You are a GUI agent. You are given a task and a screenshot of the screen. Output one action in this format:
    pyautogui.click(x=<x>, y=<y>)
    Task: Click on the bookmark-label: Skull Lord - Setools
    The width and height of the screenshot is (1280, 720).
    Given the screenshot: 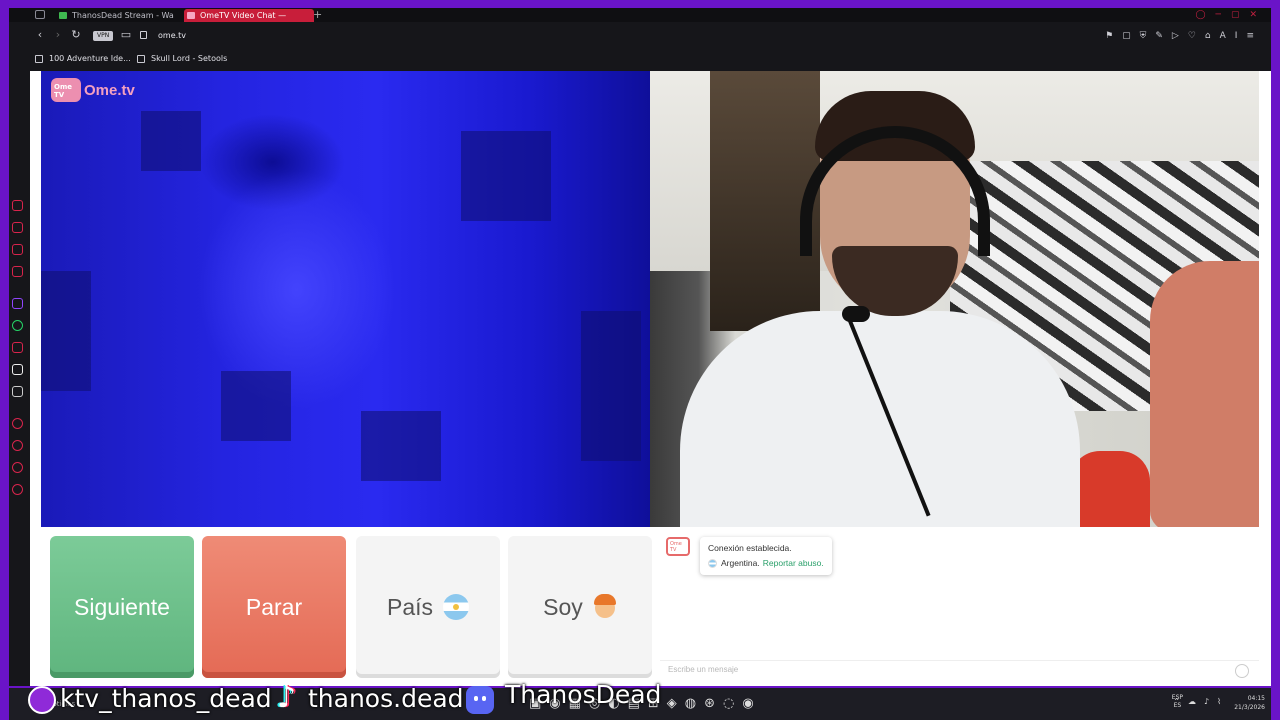 What is the action you would take?
    pyautogui.click(x=189, y=58)
    